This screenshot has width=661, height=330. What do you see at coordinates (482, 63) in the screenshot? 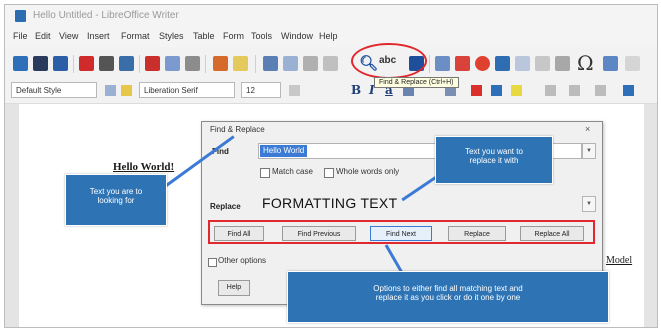
I see `insert-chart-icon` at bounding box center [482, 63].